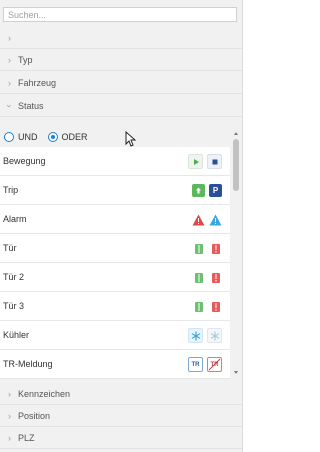 The height and width of the screenshot is (452, 320). What do you see at coordinates (131, 139) in the screenshot?
I see `mouse-pointer-icon` at bounding box center [131, 139].